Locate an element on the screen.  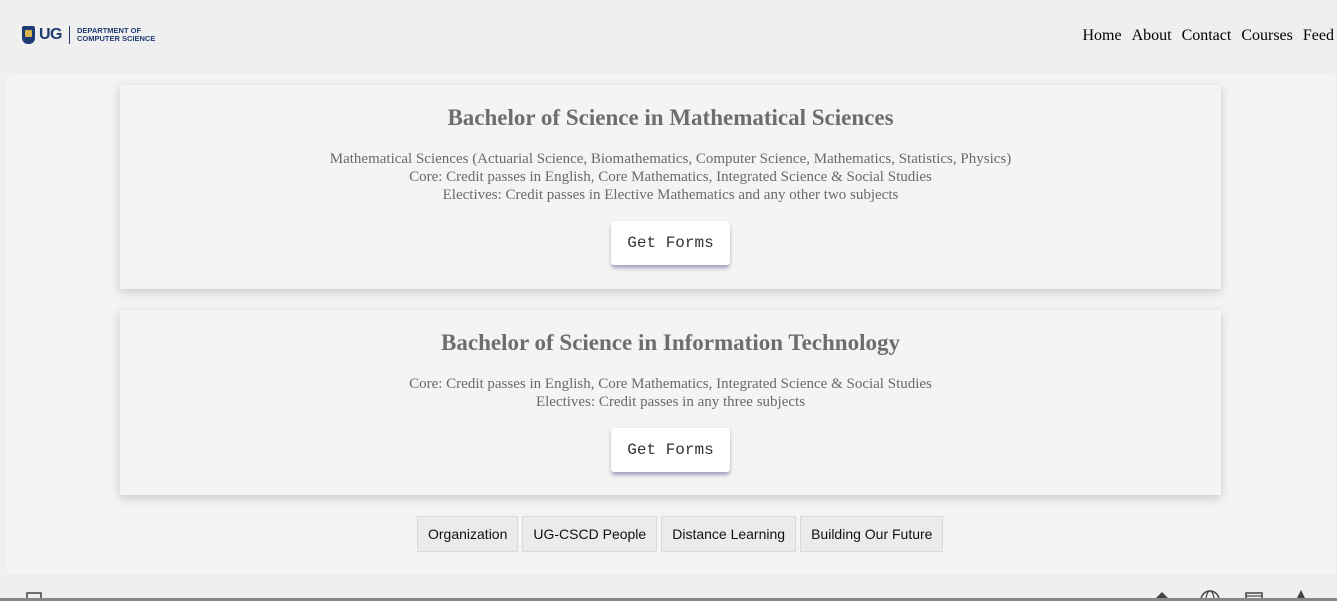
nav-contact: Contact is located at coordinates (1207, 36).